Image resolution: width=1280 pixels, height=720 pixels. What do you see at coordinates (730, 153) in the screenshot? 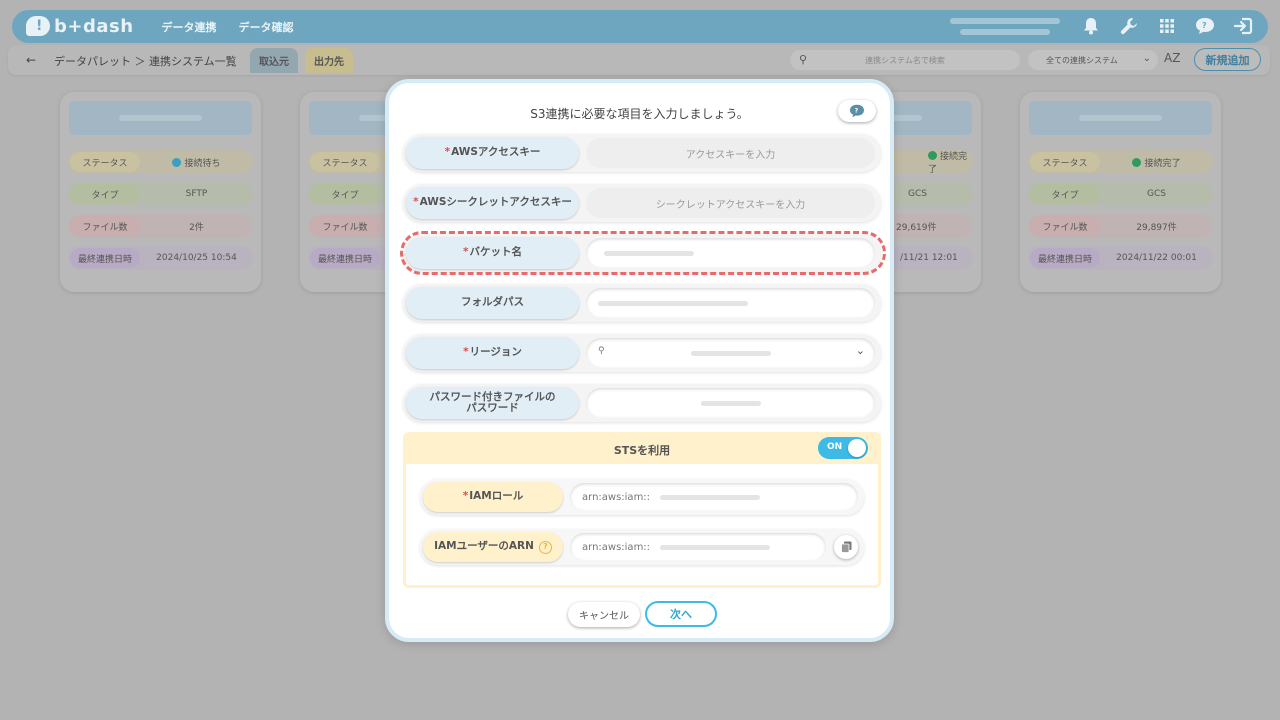
I see `access-key-input: アクセスキーを入力` at bounding box center [730, 153].